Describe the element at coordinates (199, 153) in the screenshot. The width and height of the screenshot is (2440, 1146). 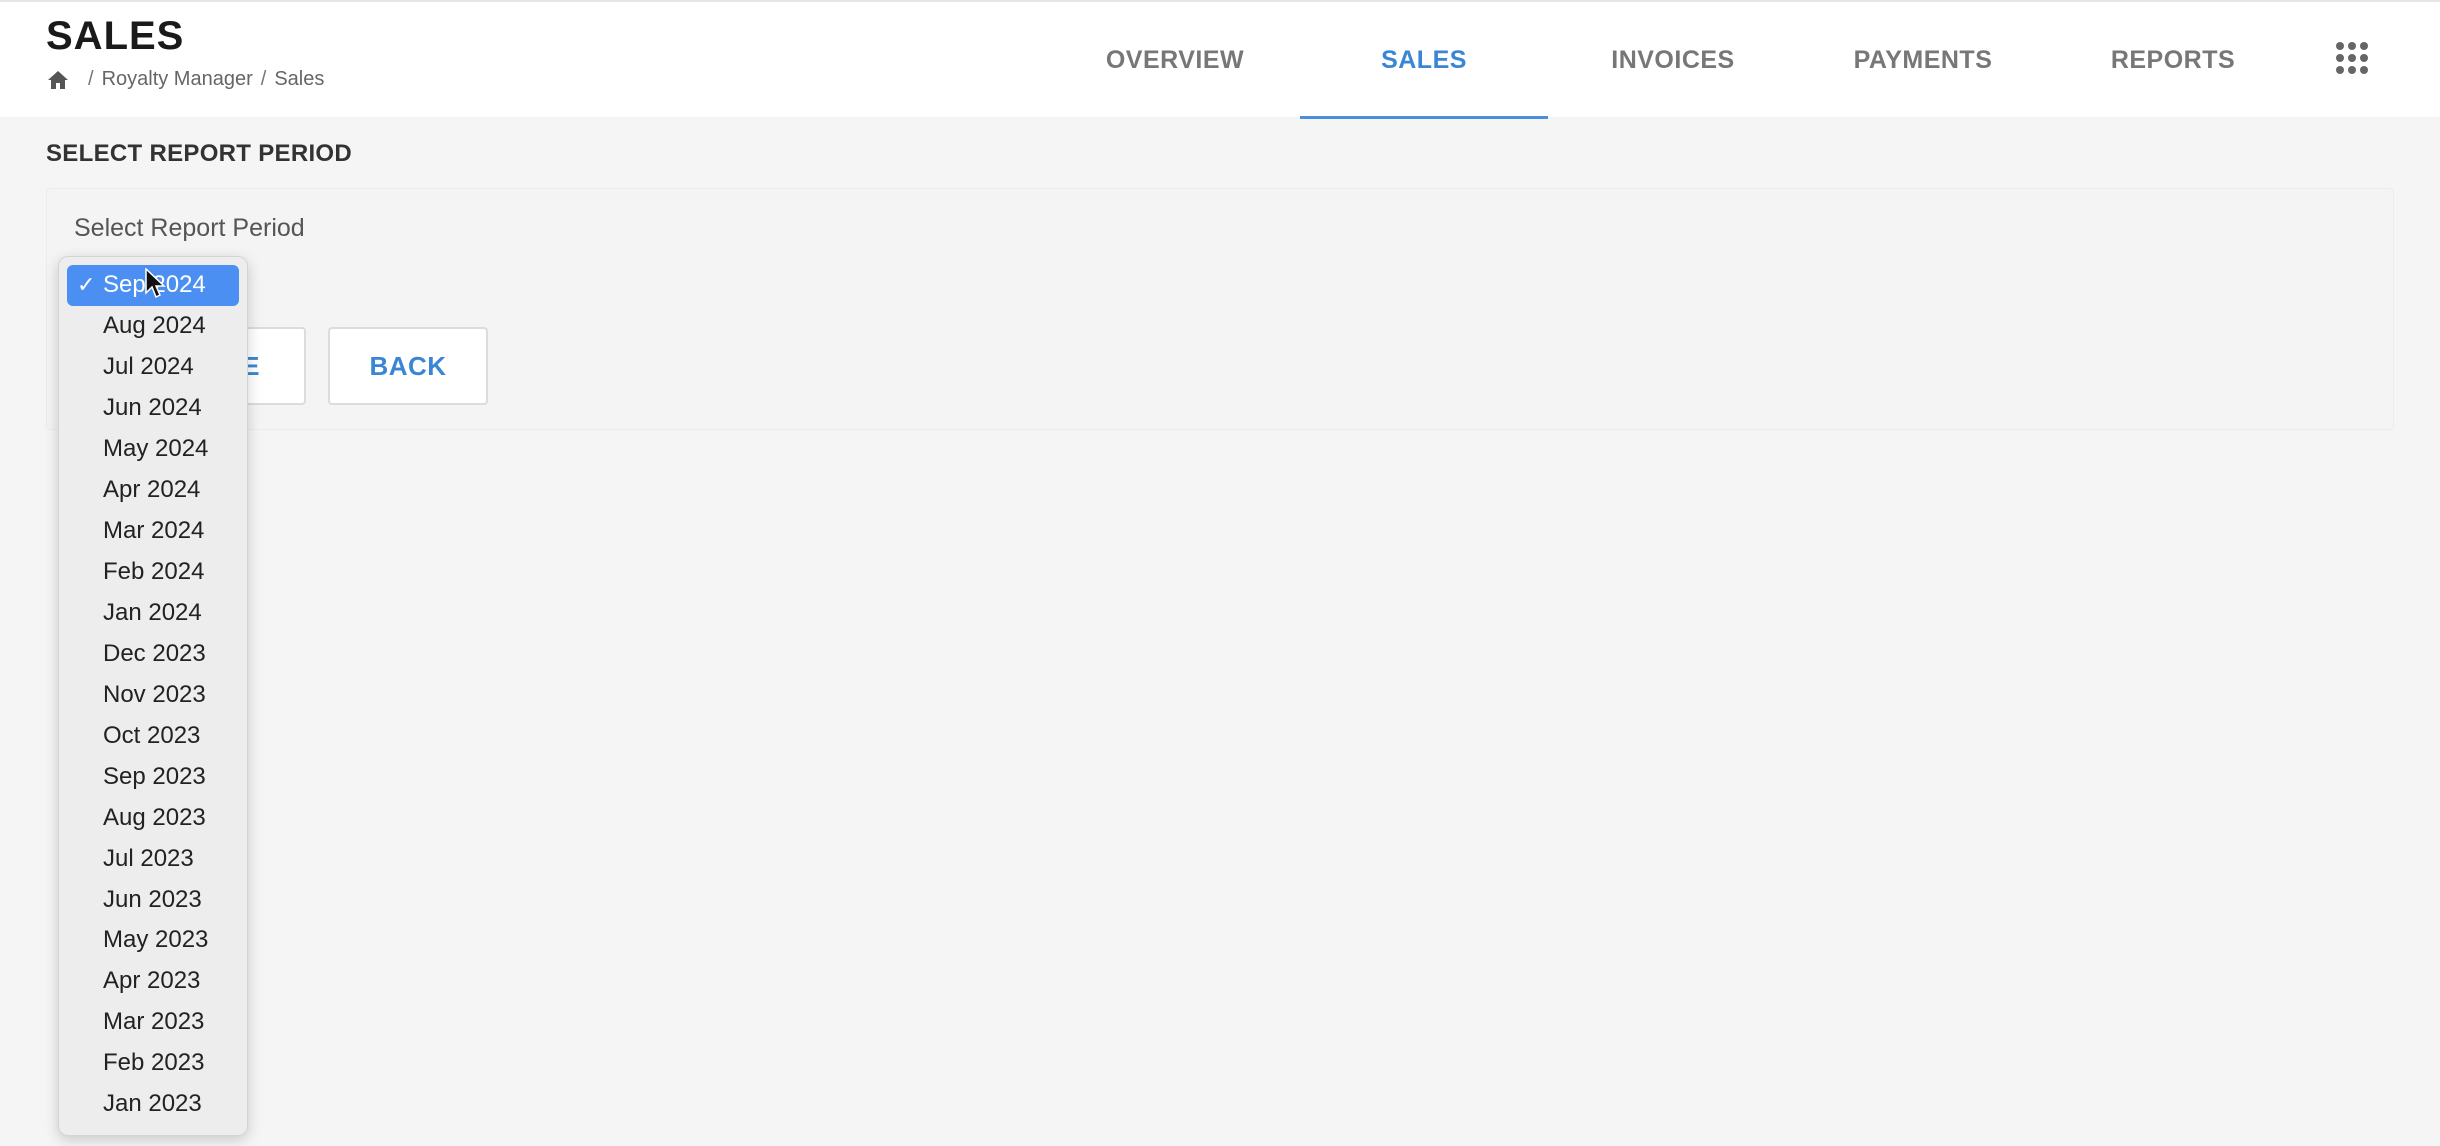
I see `section-title: SELECT REPORT PERIOD` at that location.